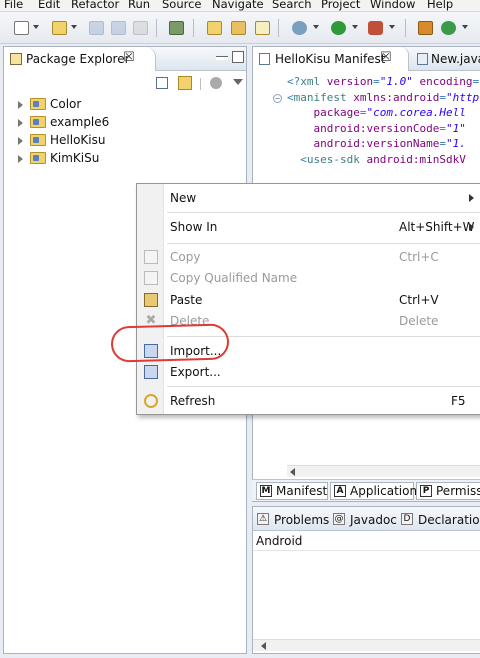 This screenshot has width=480, height=658. What do you see at coordinates (190, 321) in the screenshot?
I see `menu-item-label: Delete` at bounding box center [190, 321].